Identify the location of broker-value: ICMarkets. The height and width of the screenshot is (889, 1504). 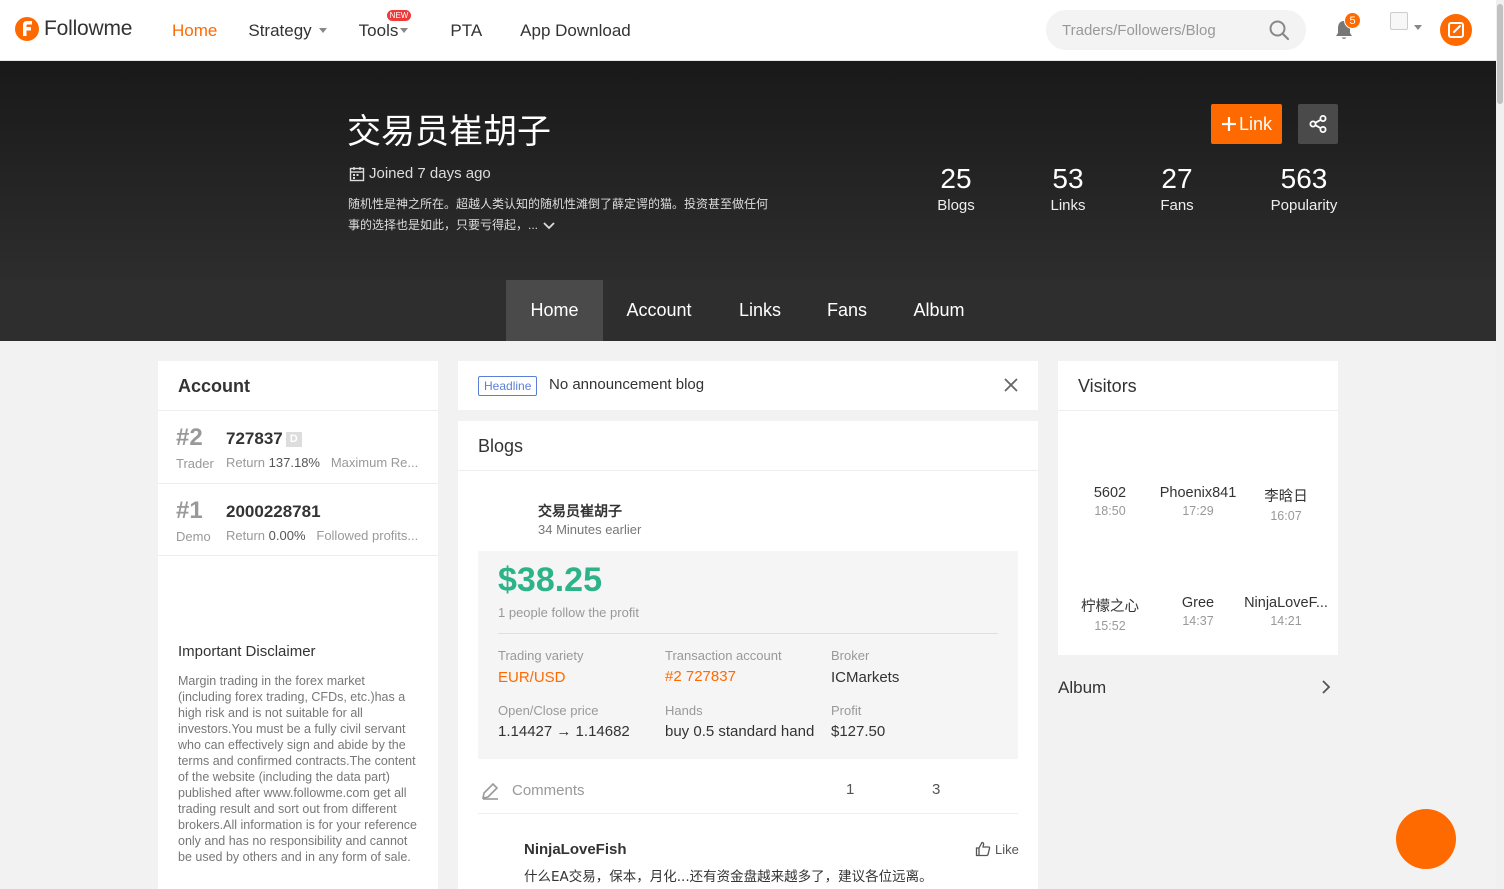
(865, 677).